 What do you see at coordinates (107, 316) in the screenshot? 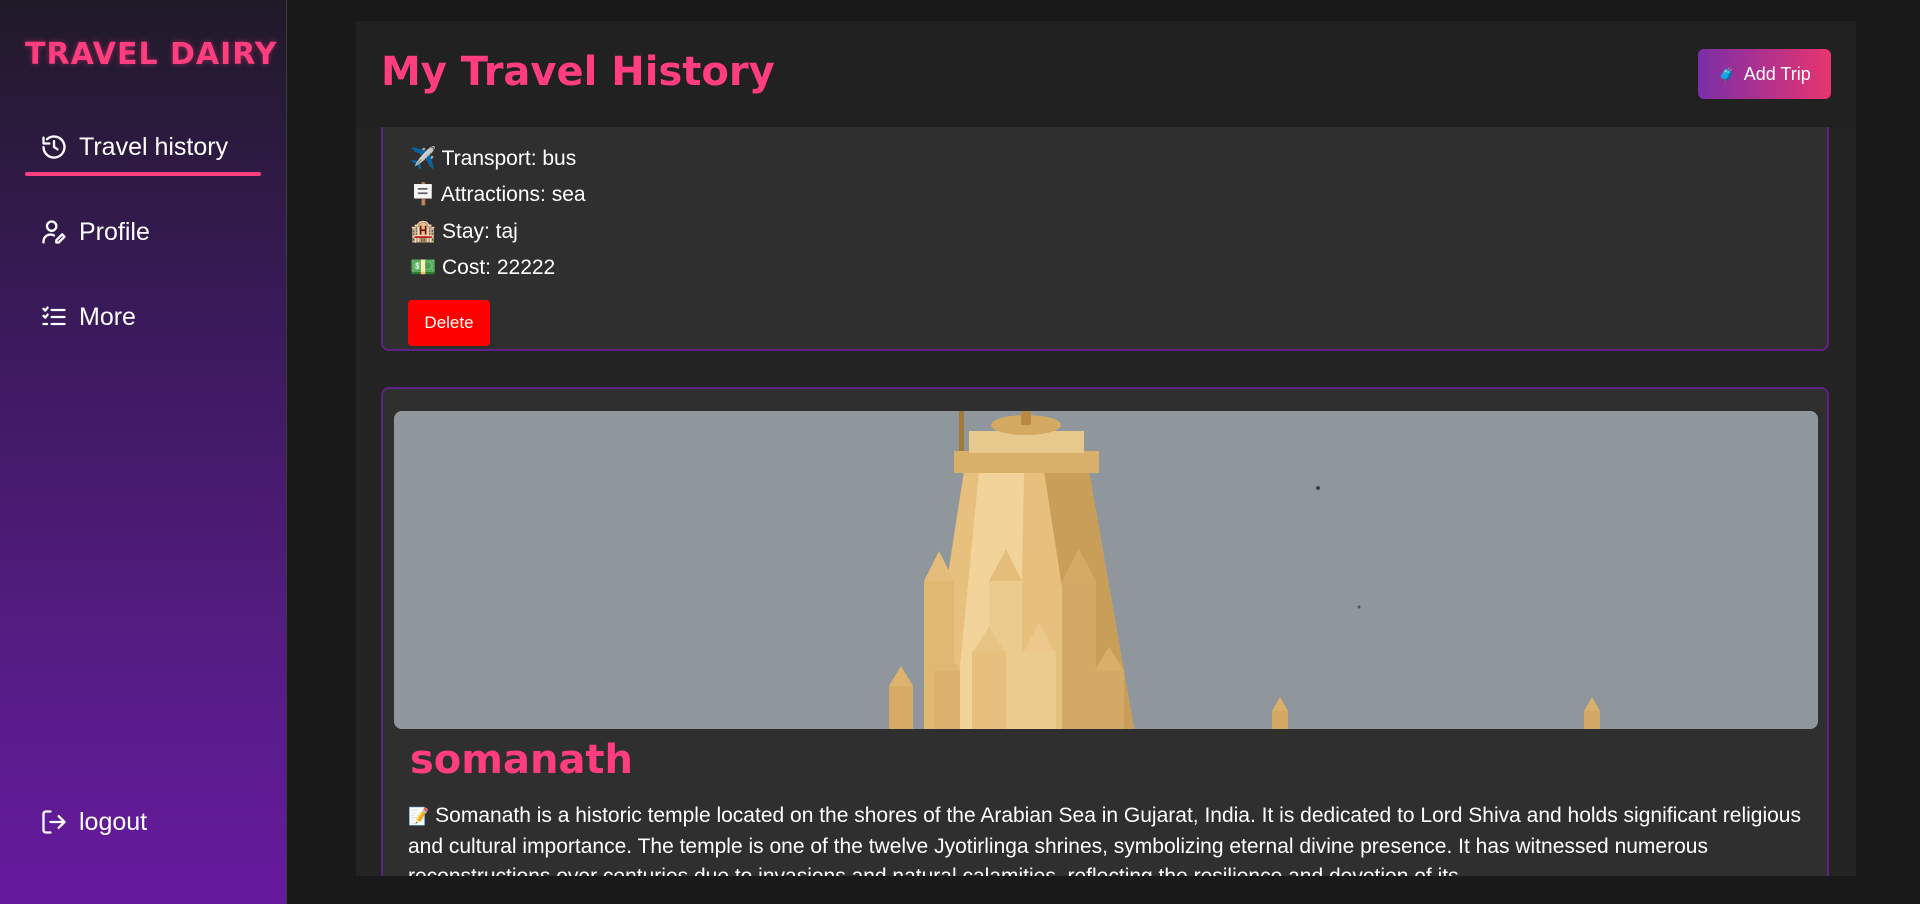
I see `sidebar-item-label: More` at bounding box center [107, 316].